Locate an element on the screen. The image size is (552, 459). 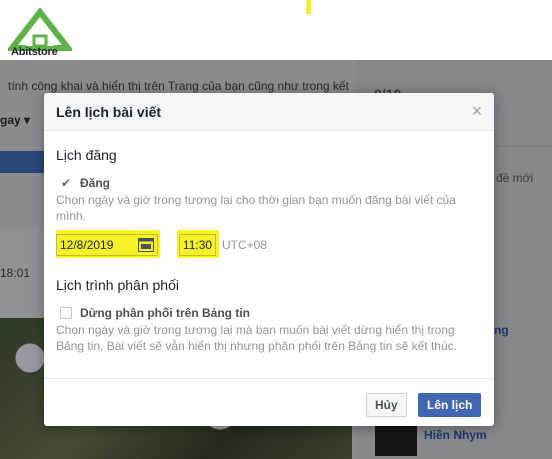
dialog-header: Lên lịch bài viết × is located at coordinates (269, 112).